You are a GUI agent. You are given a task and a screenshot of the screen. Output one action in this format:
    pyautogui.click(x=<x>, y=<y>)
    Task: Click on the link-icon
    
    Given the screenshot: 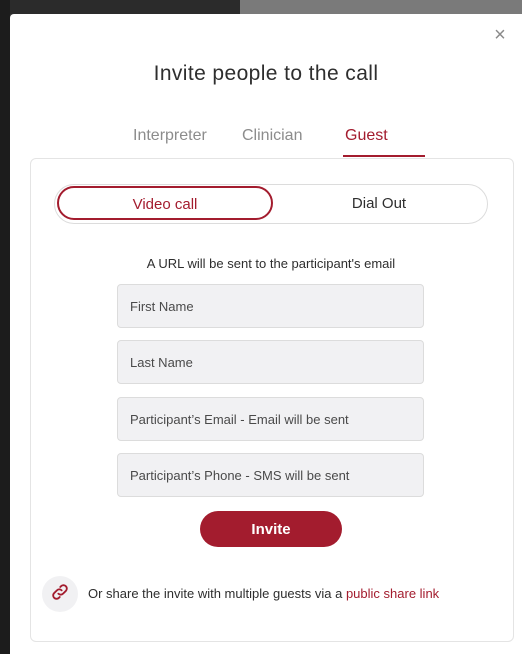 What is the action you would take?
    pyautogui.click(x=60, y=594)
    